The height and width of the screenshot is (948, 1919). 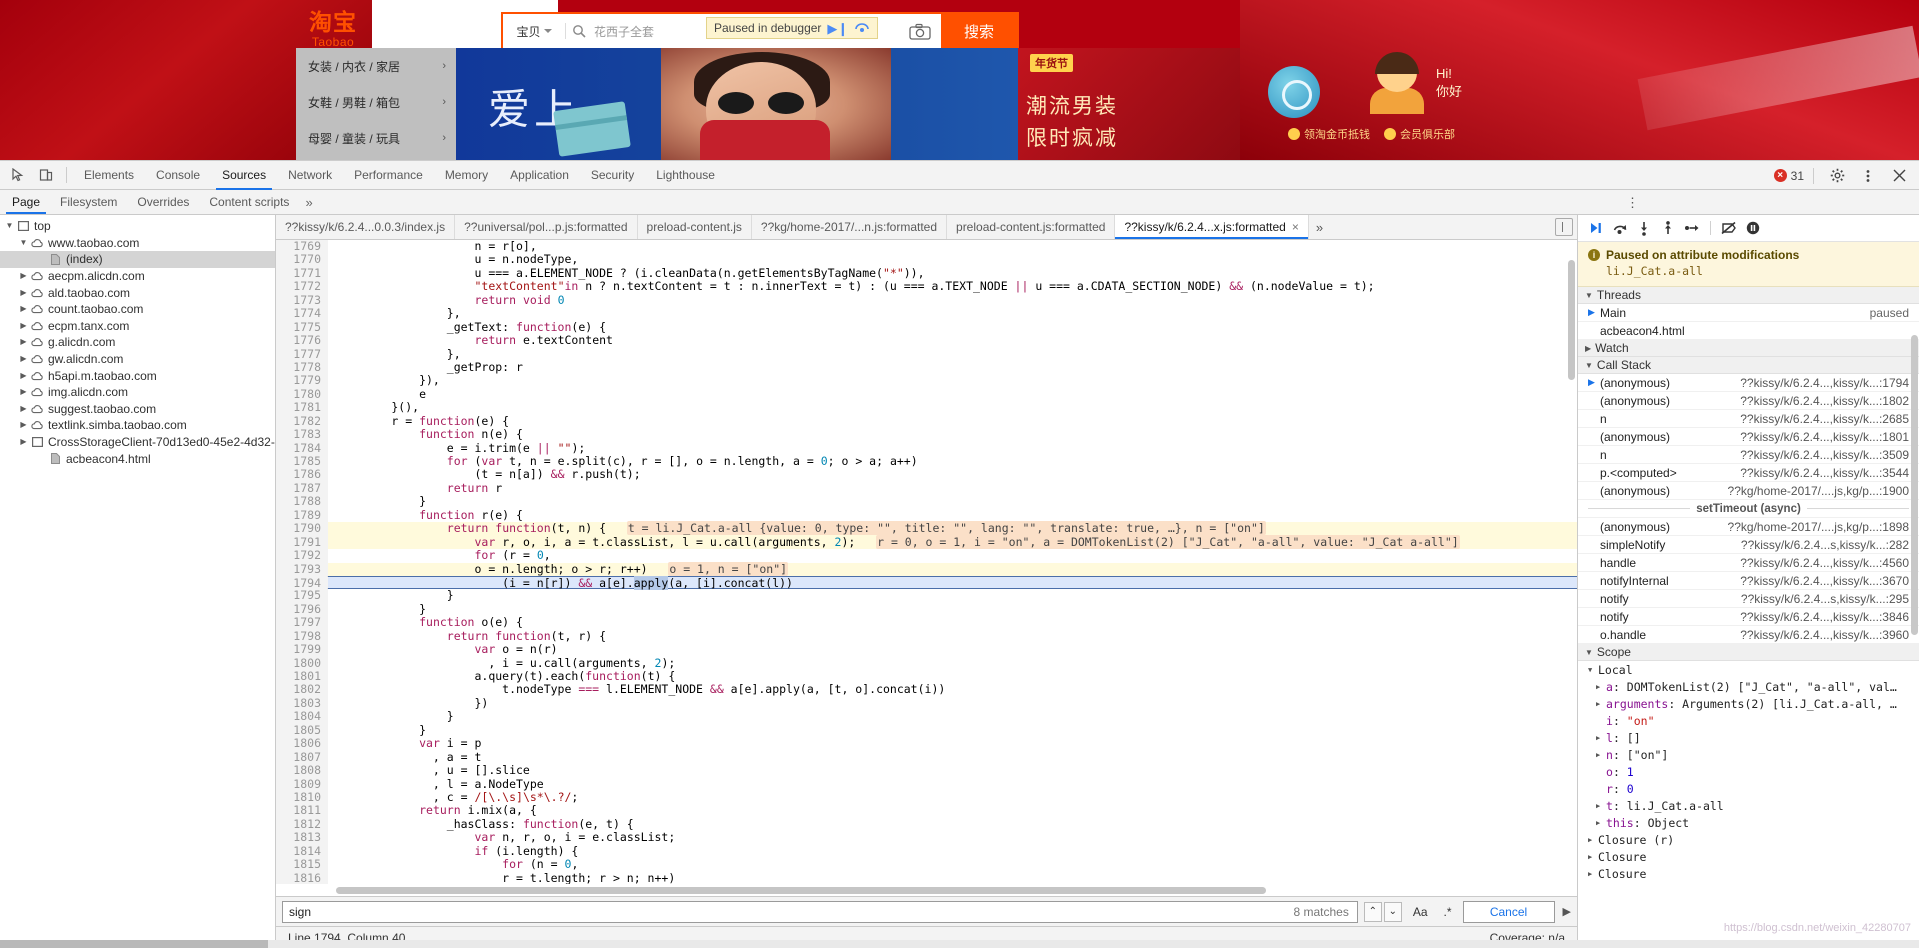 What do you see at coordinates (109, 175) in the screenshot?
I see `tab-elements: Elements` at bounding box center [109, 175].